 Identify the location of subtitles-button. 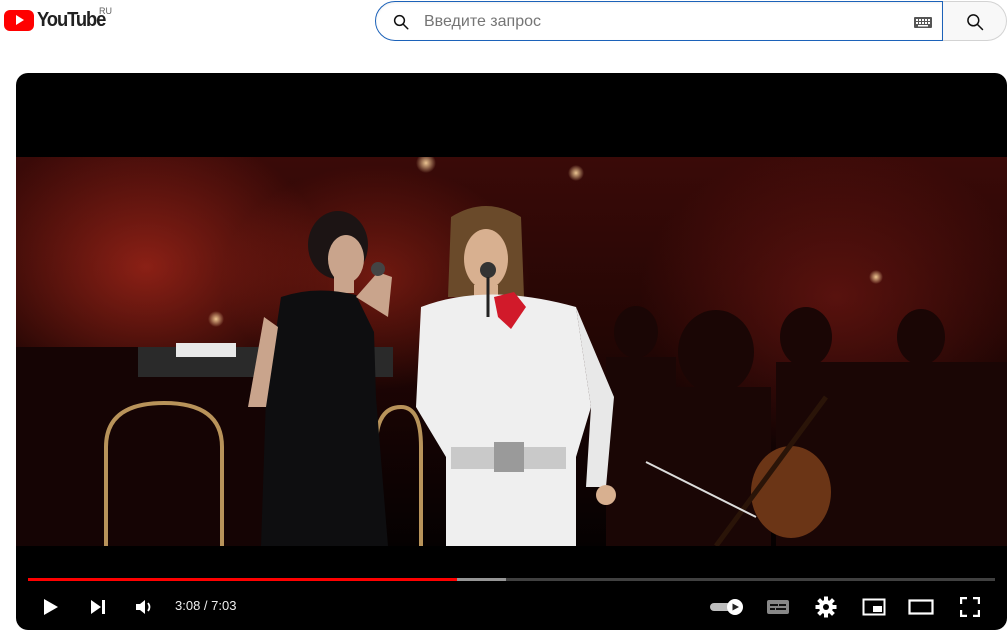
(778, 606).